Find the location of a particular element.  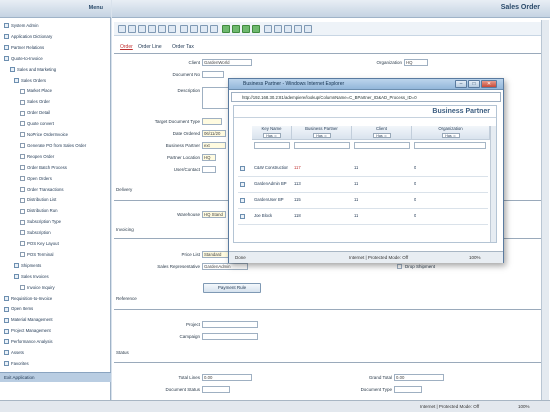

menu-item: Open Items is located at coordinates (18, 308).